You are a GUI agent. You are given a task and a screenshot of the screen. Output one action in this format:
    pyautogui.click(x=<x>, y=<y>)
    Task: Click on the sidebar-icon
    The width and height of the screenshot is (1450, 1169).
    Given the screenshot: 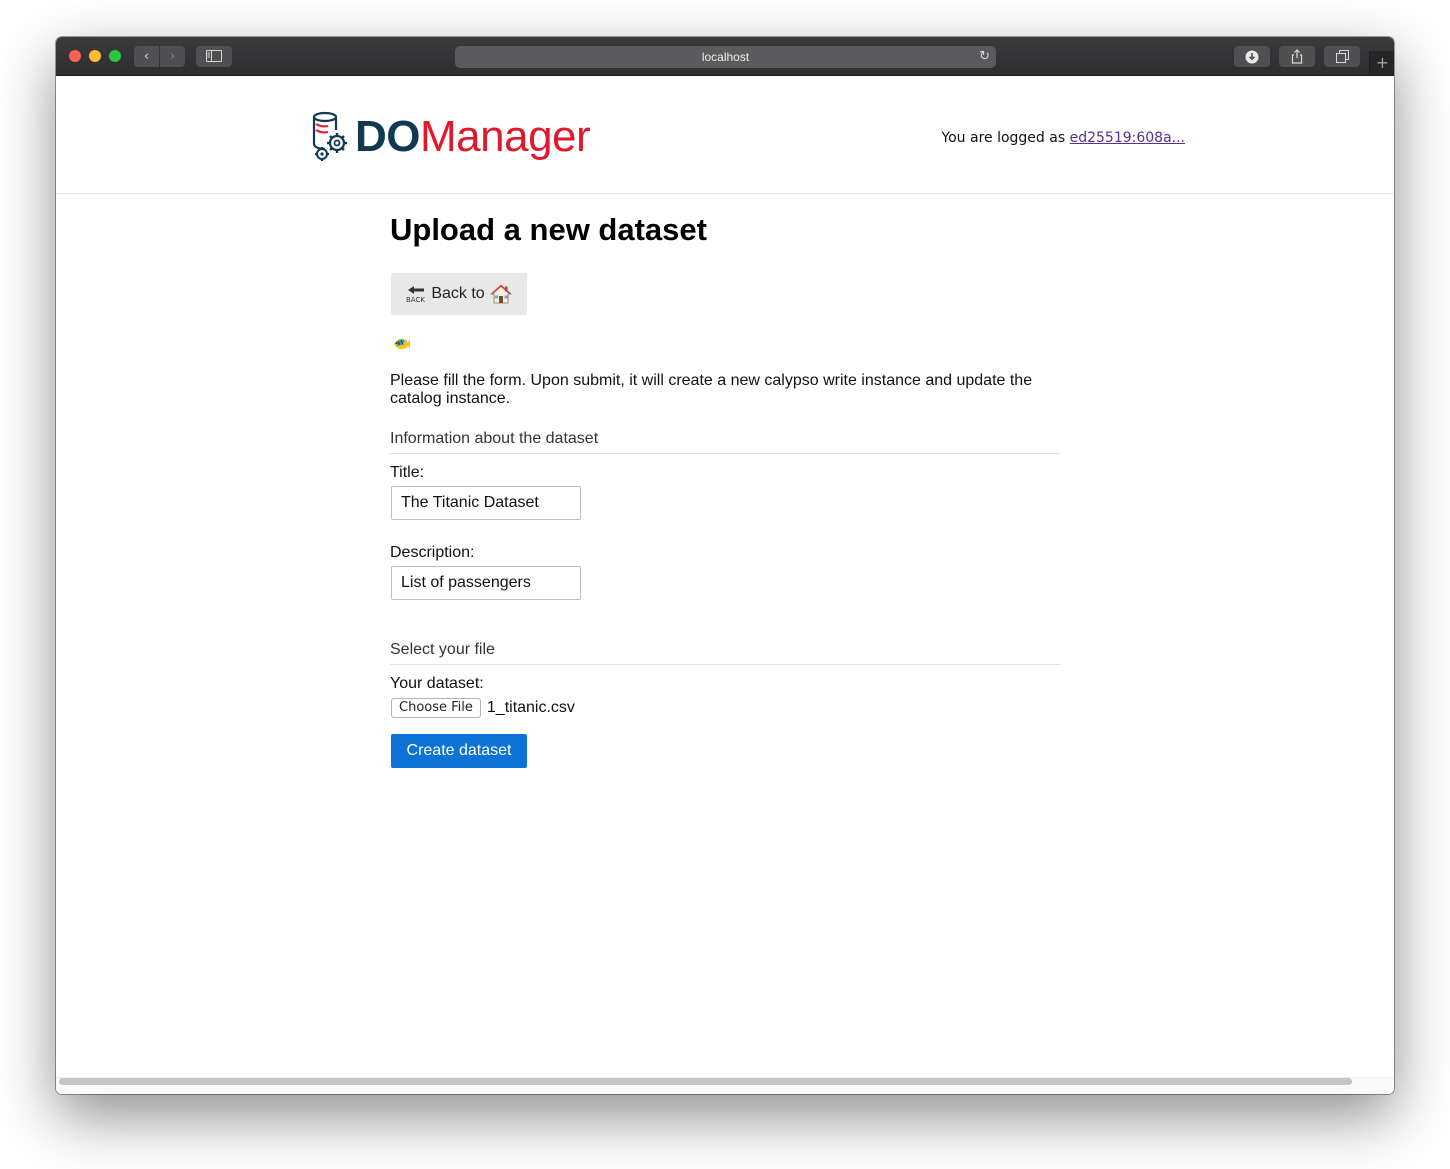 What is the action you would take?
    pyautogui.click(x=214, y=56)
    